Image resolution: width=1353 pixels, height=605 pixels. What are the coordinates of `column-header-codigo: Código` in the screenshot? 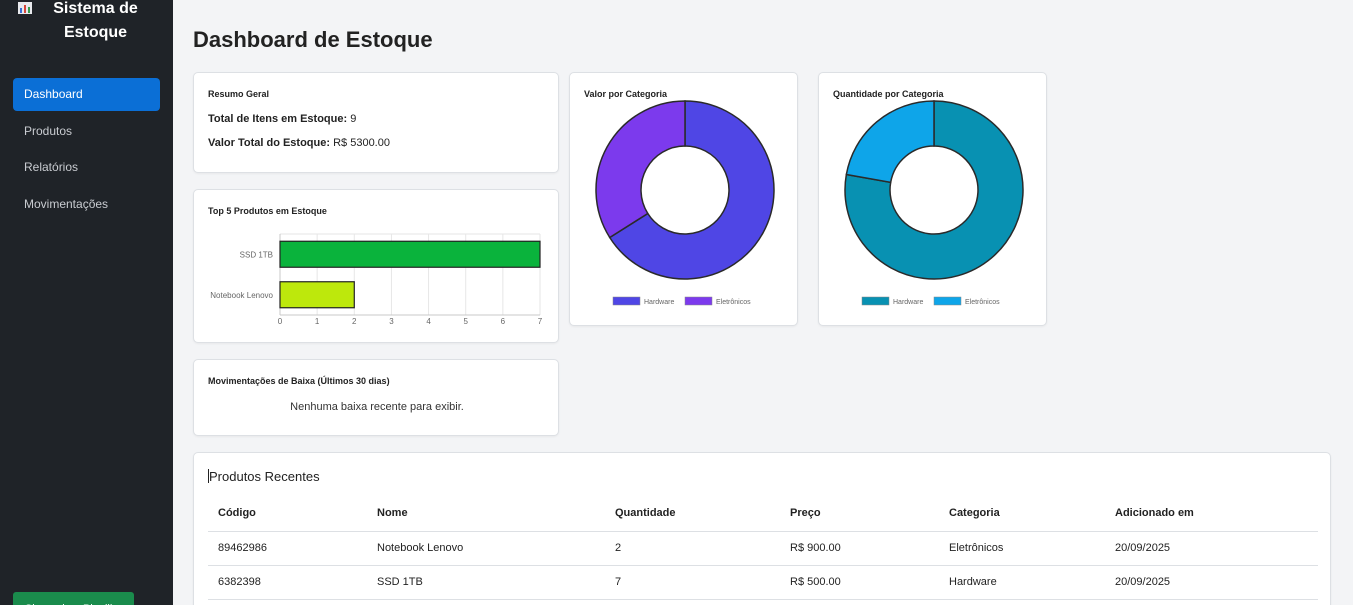 It's located at (287, 514).